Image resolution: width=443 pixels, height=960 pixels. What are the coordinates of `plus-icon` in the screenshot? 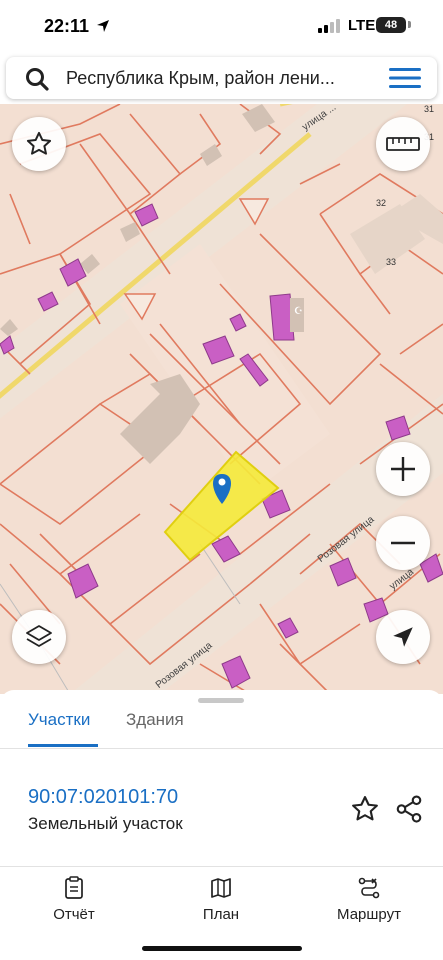 It's located at (403, 469).